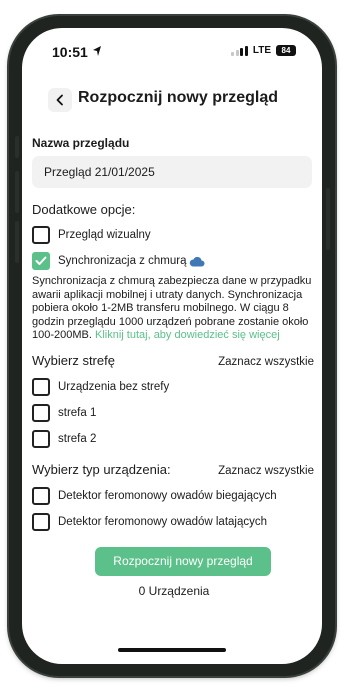 This screenshot has width=344, height=688. Describe the element at coordinates (187, 335) in the screenshot. I see `learn-more-link: Kliknij tutaj, aby dowiedzieć się więcej` at that location.